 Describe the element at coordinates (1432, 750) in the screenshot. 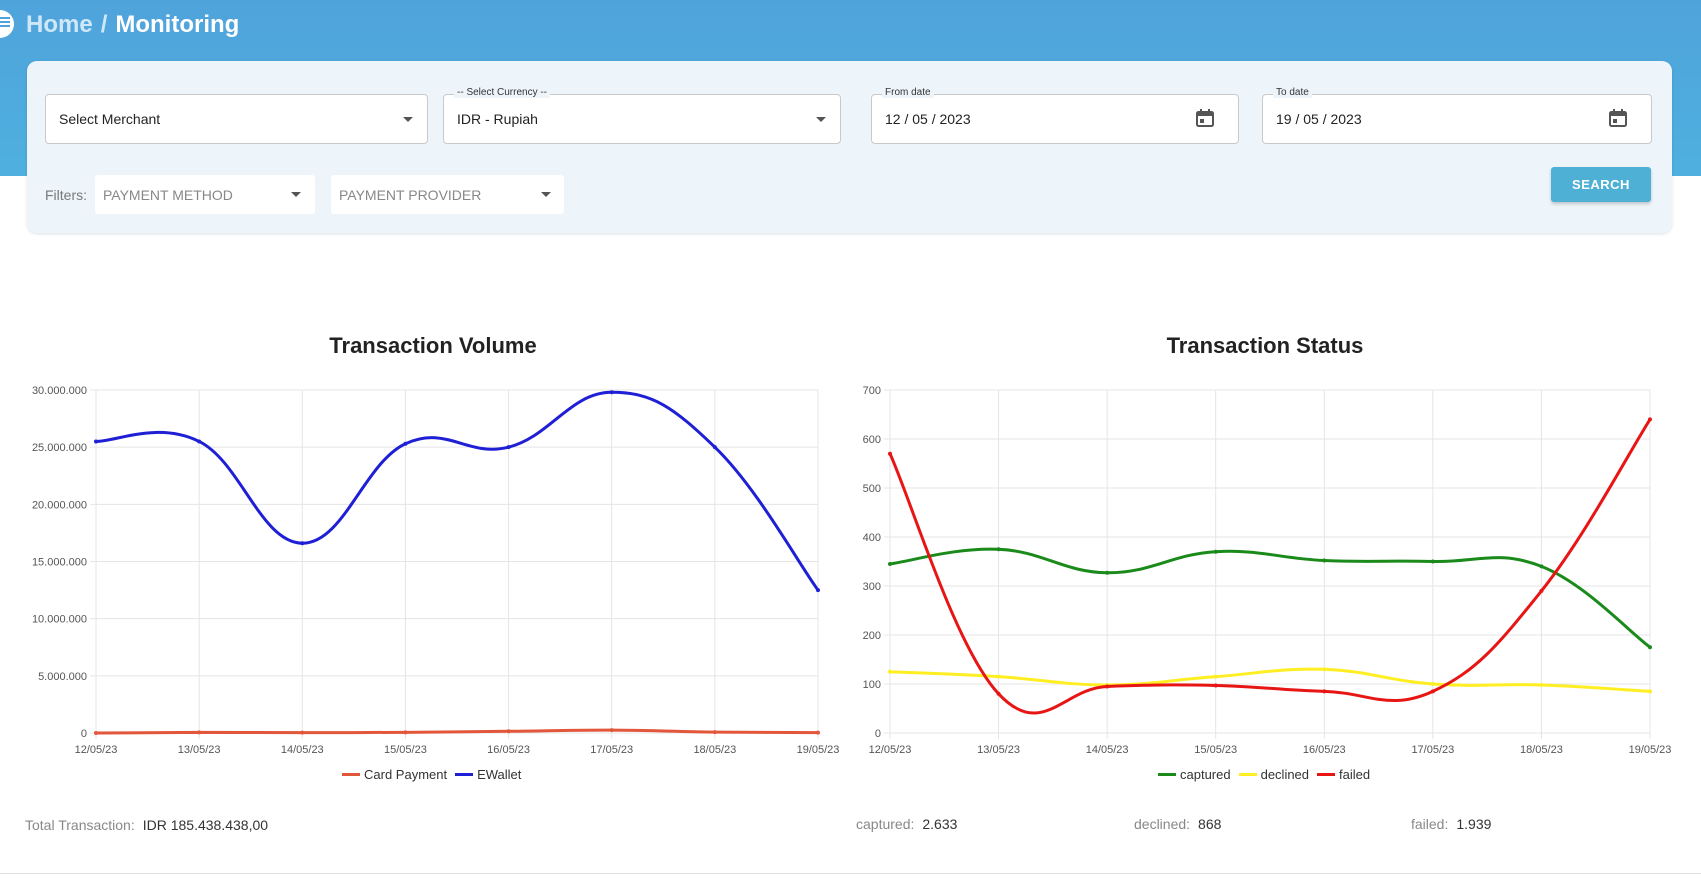

I see `x-tick-label: 17/05/23` at that location.